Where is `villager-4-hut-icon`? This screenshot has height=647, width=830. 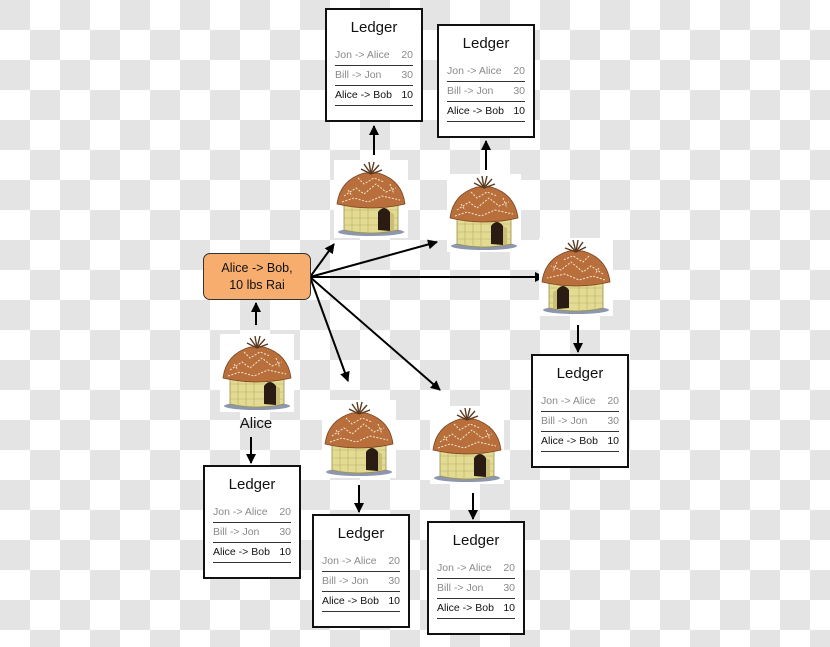
villager-4-hut-icon is located at coordinates (359, 439).